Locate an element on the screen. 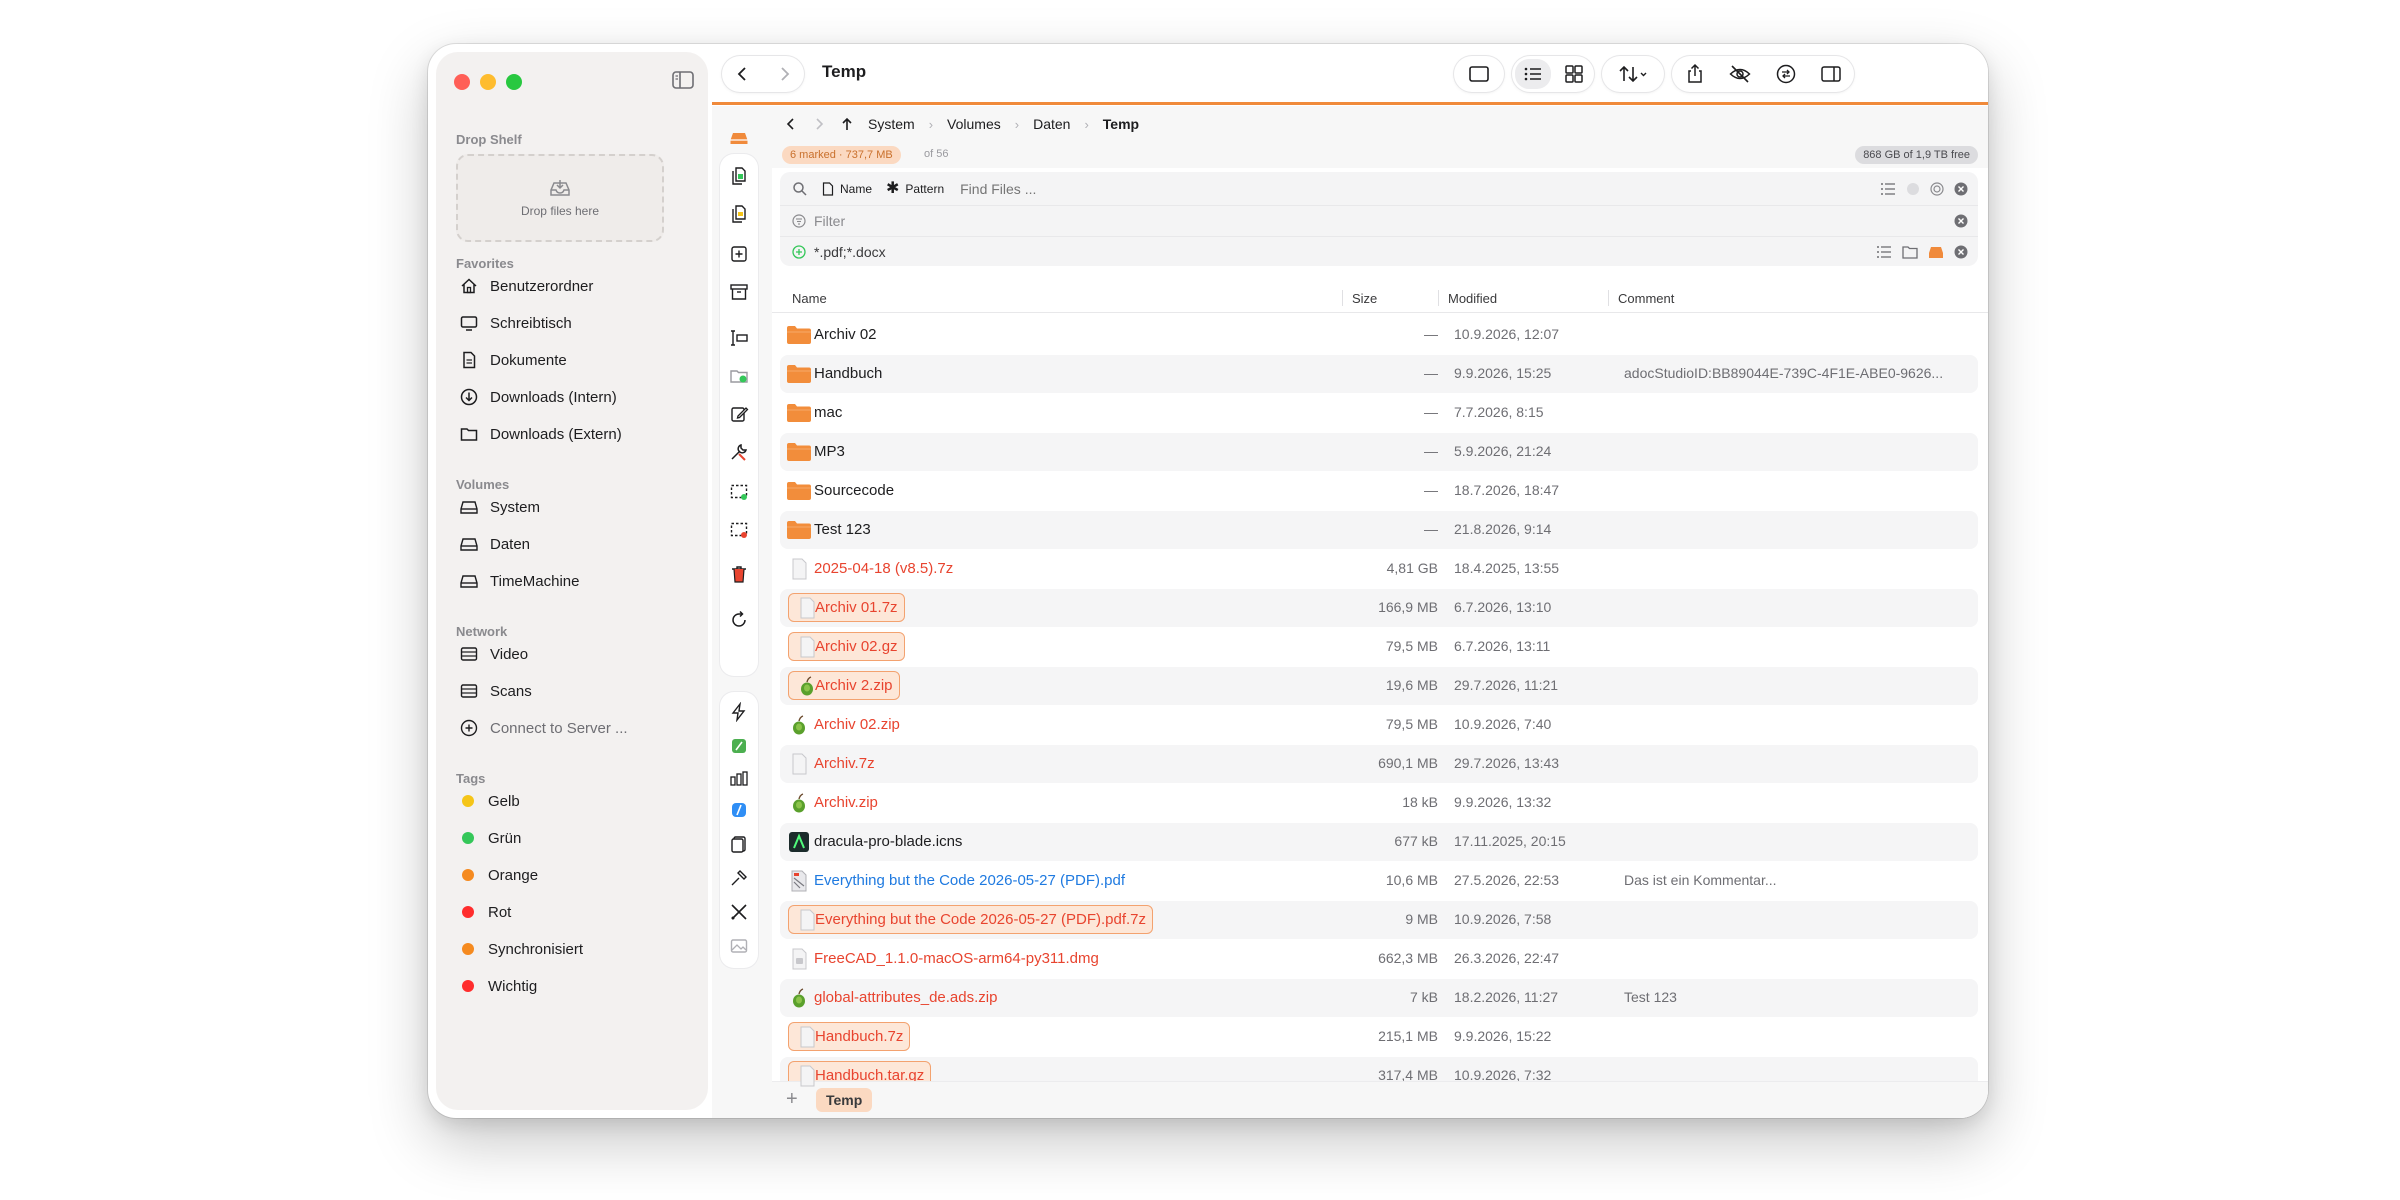  option-circle-icon is located at coordinates (1913, 189).